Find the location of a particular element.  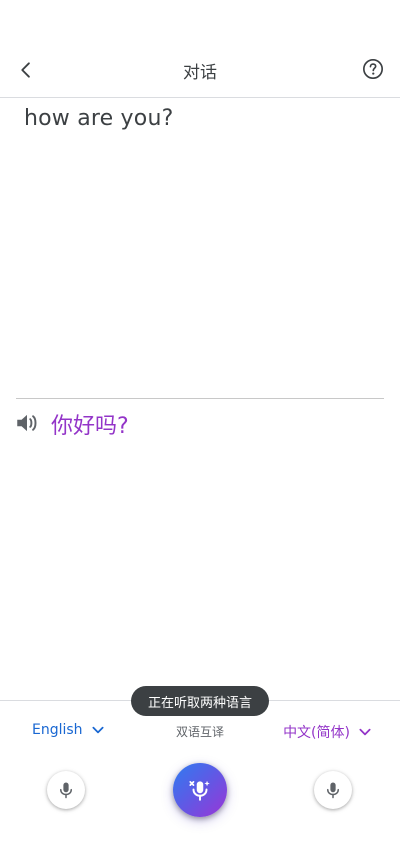

help-button is located at coordinates (373, 69).